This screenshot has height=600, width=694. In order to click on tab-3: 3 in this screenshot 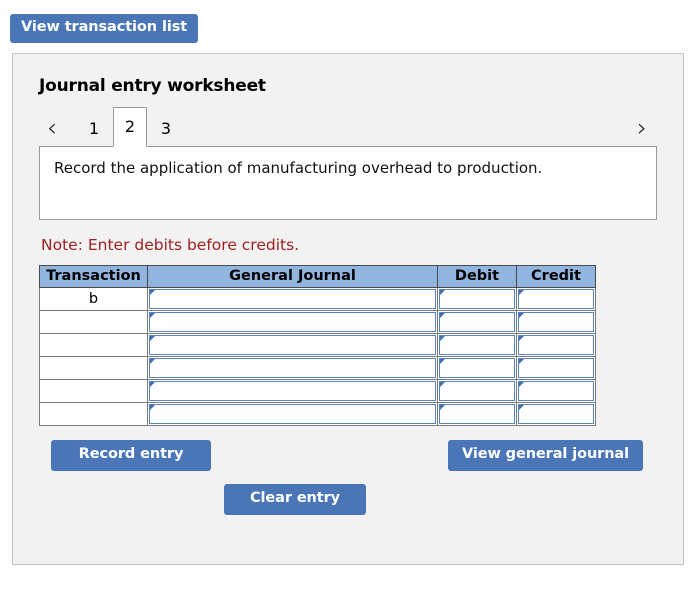, I will do `click(166, 128)`.